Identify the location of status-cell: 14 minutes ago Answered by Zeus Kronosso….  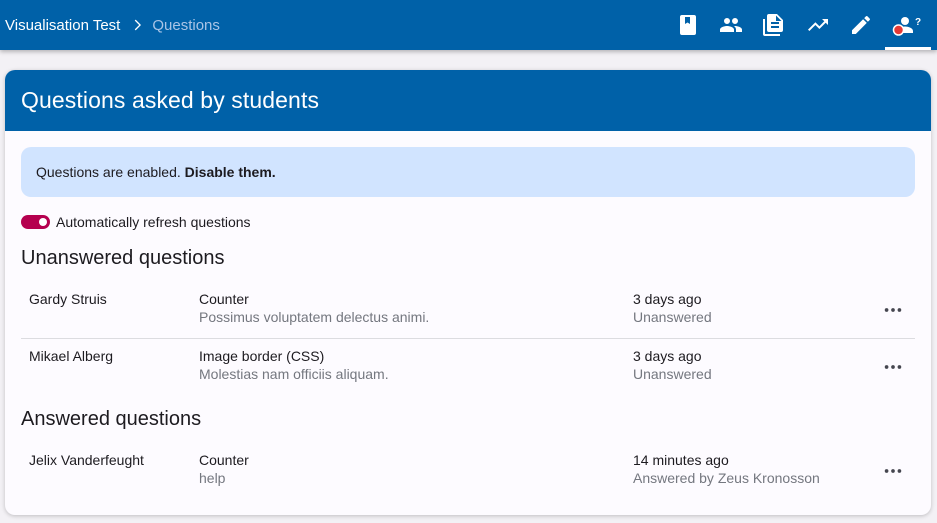
(726, 469).